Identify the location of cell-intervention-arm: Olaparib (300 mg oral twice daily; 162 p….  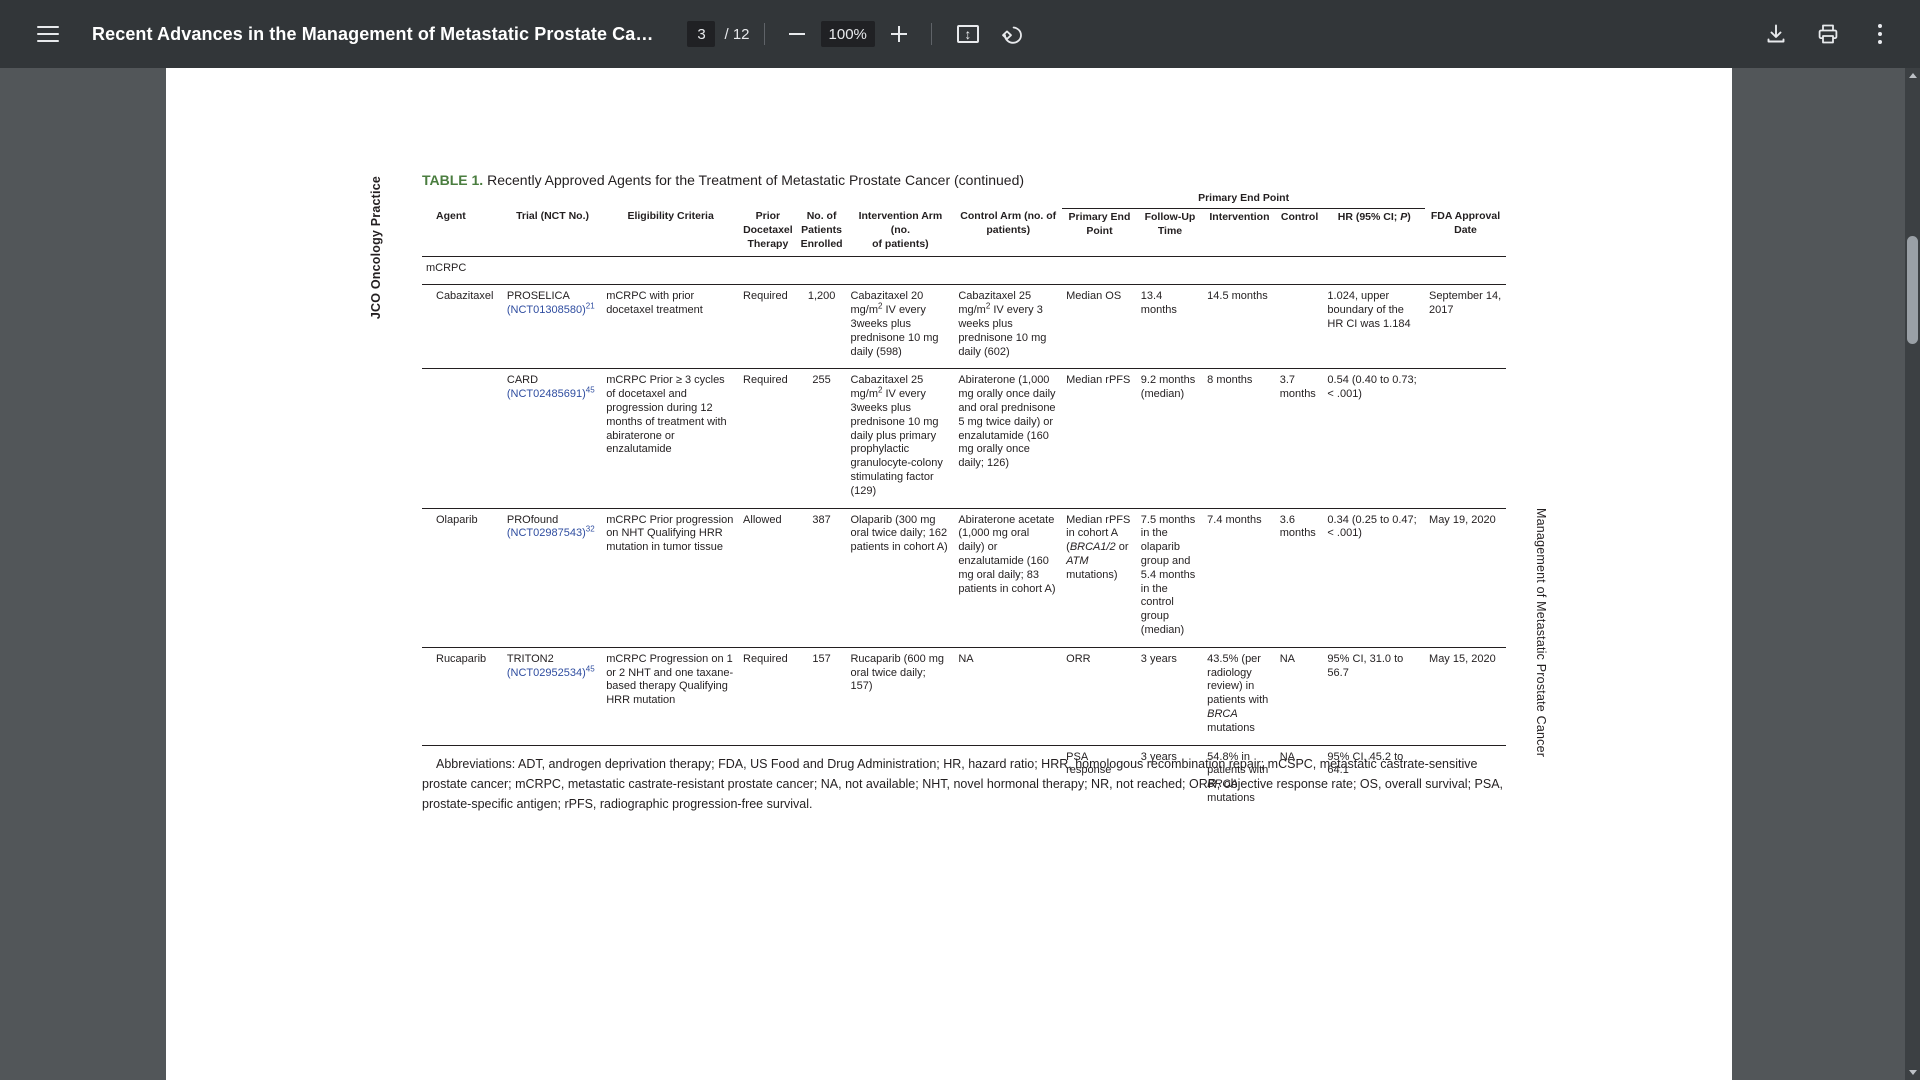
(900, 577).